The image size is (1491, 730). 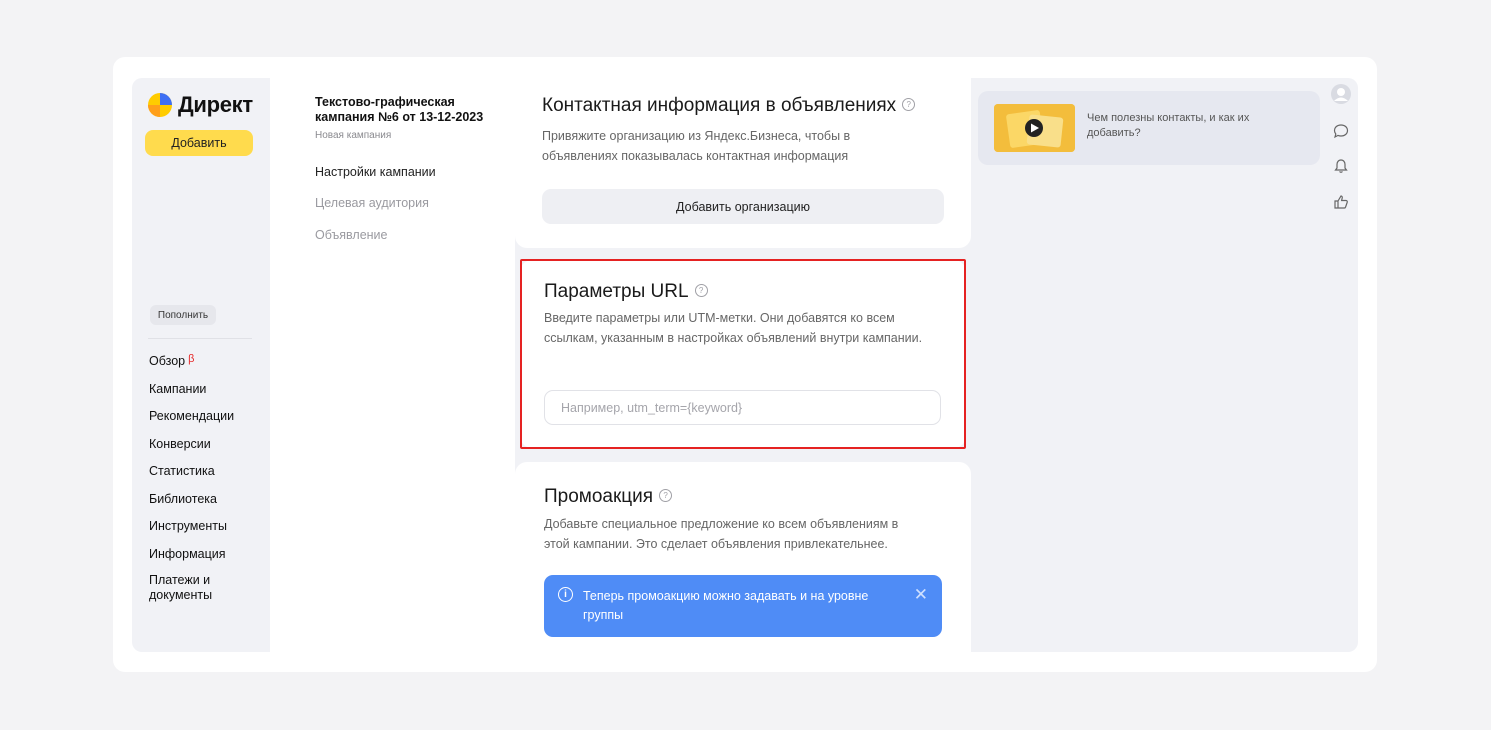 I want to click on help-video-text: Чем полезны контакты, и как их добавить?, so click(x=1168, y=125).